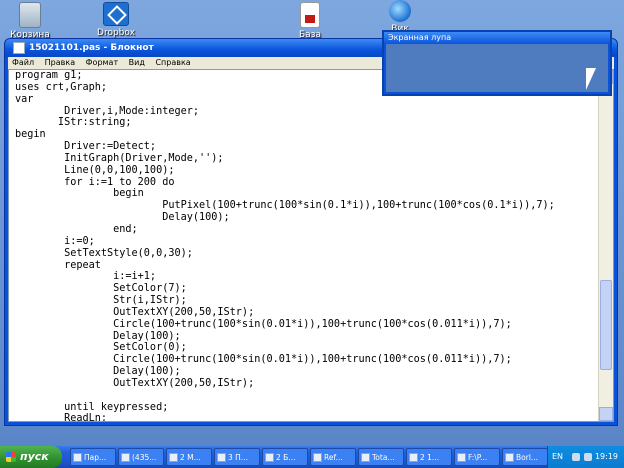 The height and width of the screenshot is (468, 624). I want to click on code-line: IStr:string;, so click(73, 123).